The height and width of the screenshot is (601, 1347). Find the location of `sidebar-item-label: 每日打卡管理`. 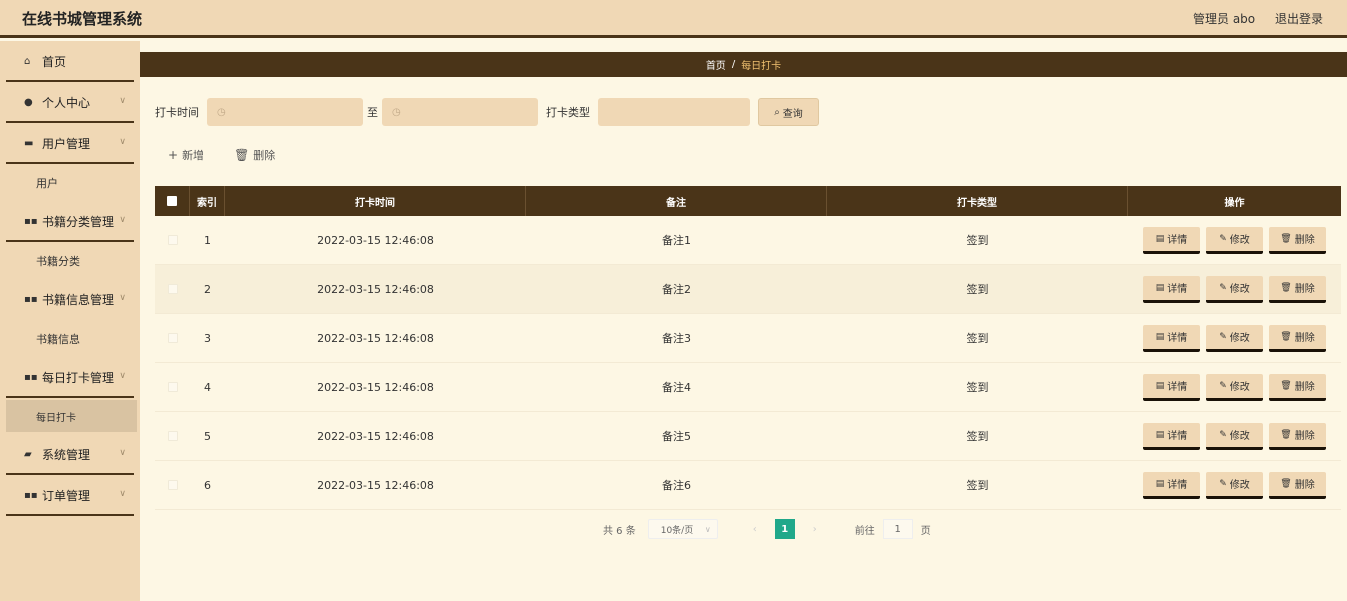

sidebar-item-label: 每日打卡管理 is located at coordinates (78, 378).